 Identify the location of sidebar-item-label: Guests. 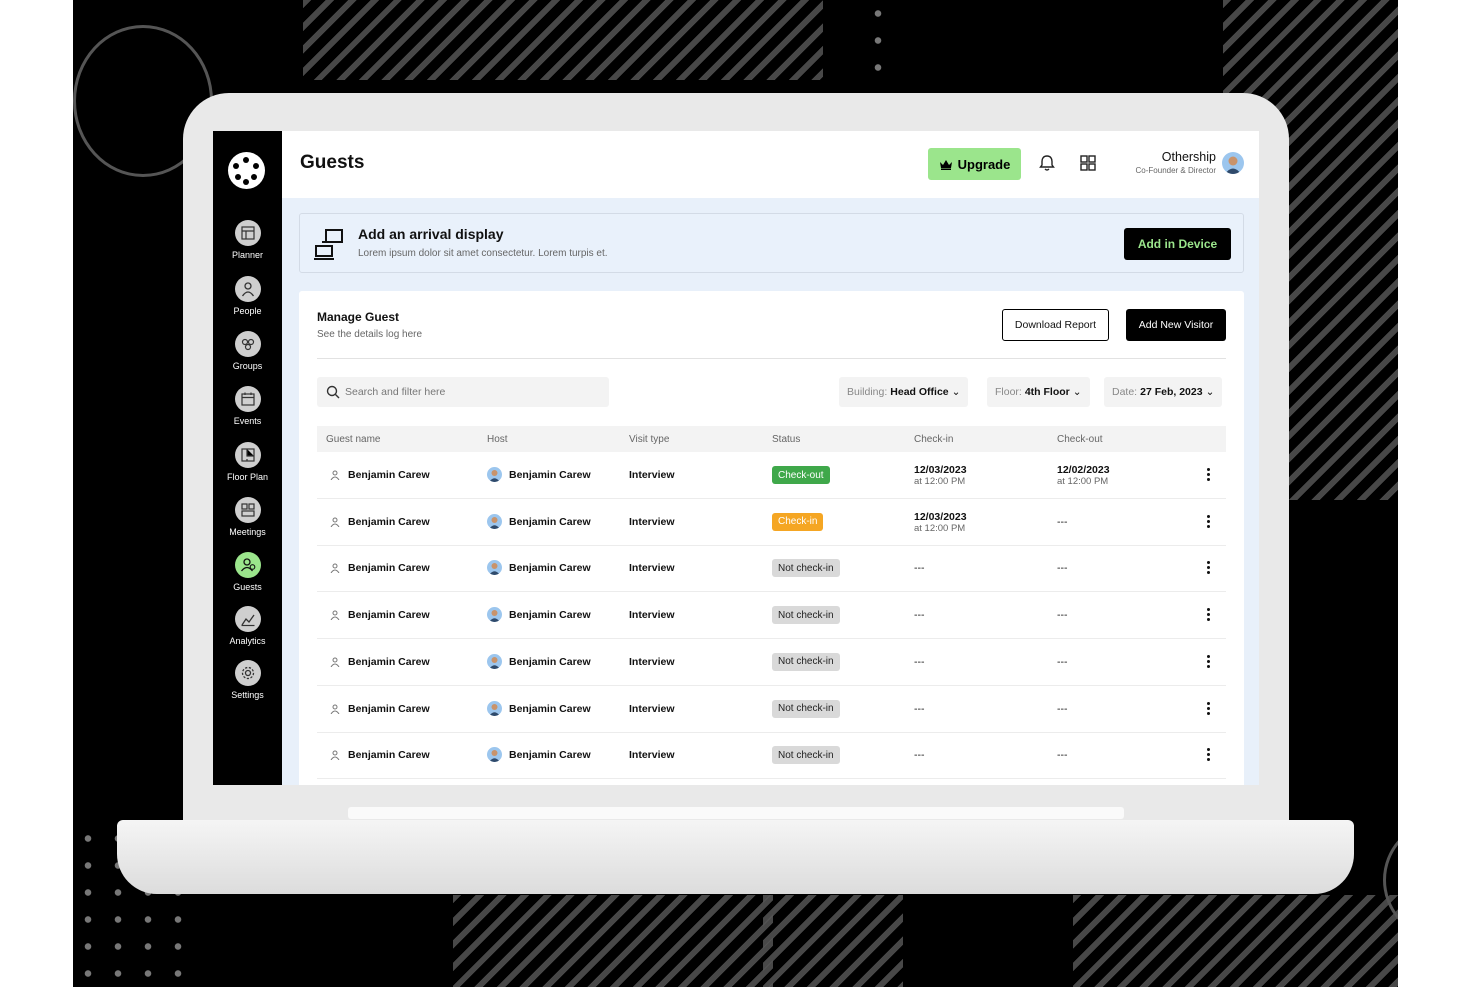
(247, 587).